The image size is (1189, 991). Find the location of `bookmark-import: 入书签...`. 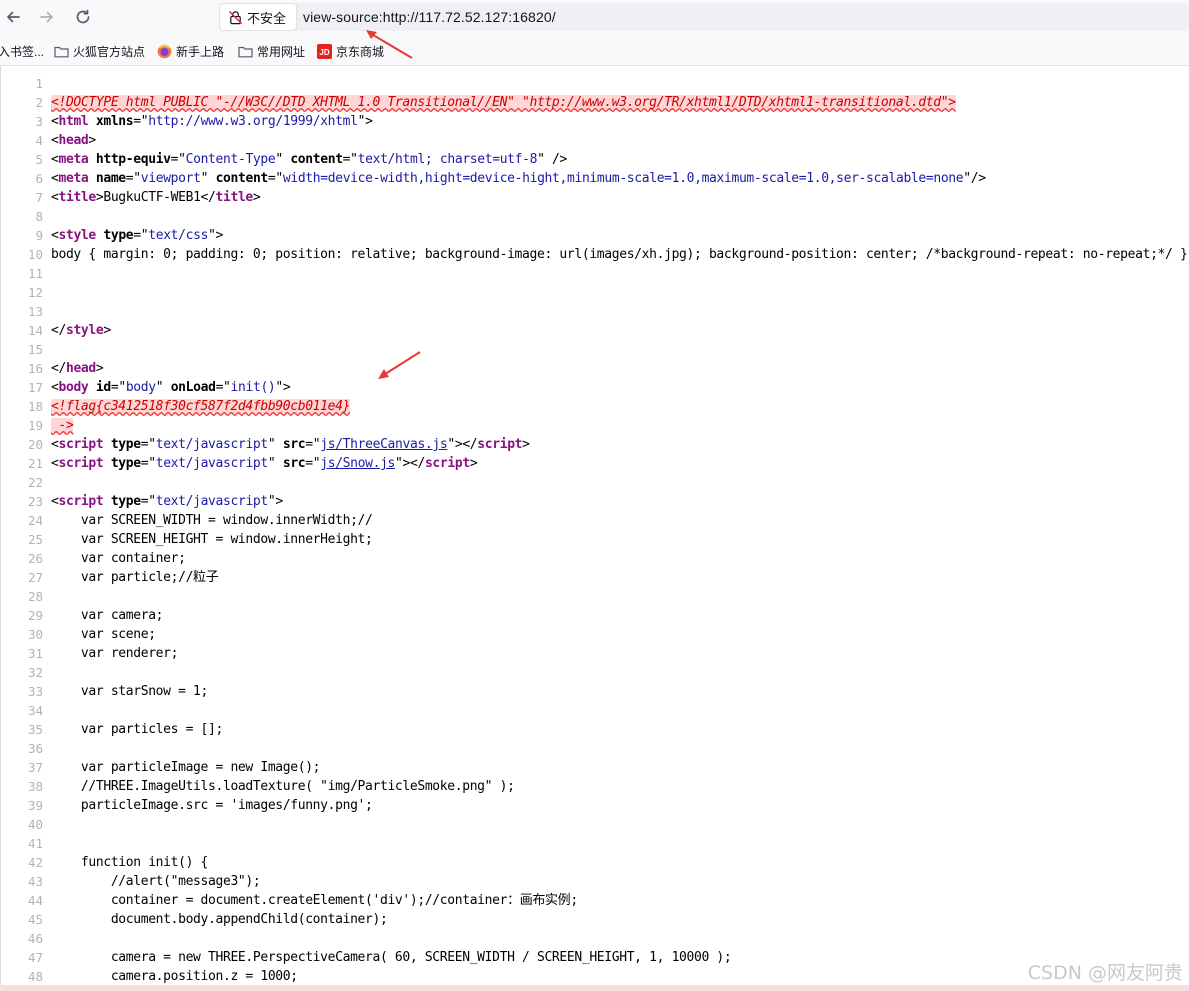

bookmark-import: 入书签... is located at coordinates (22, 51).